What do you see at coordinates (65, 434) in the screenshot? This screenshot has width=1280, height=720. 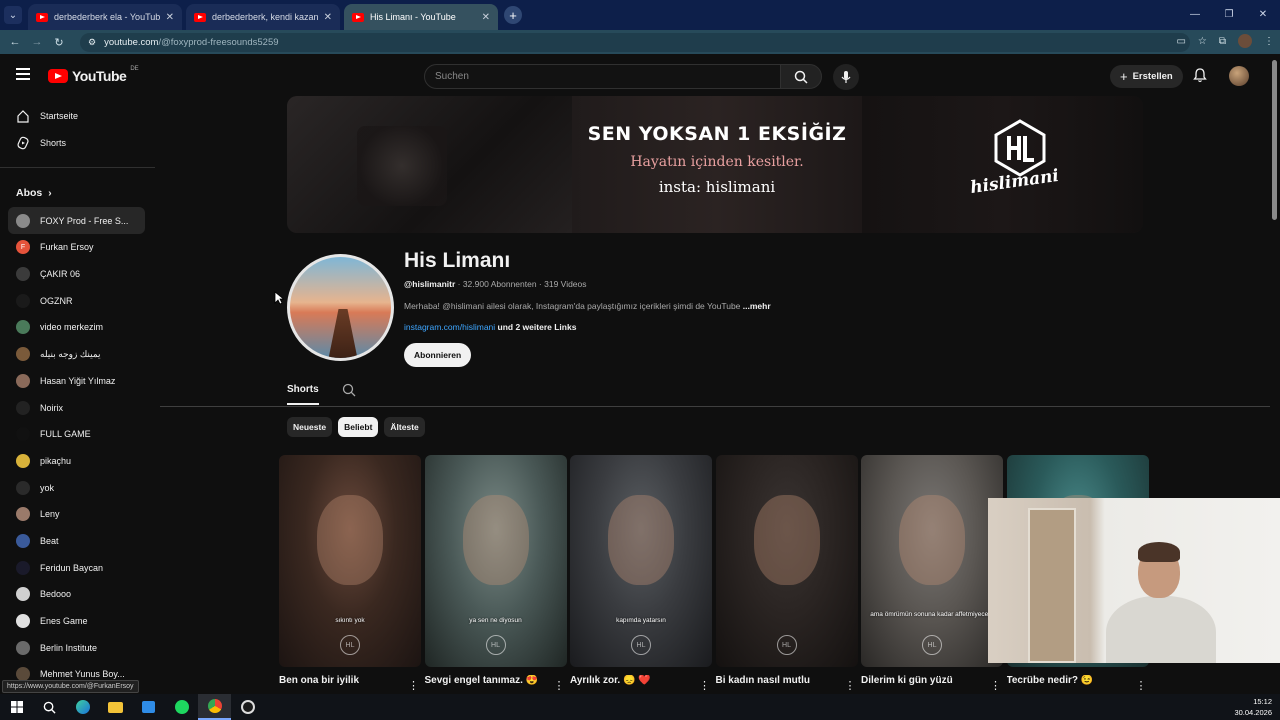 I see `subscription-label: FULL GAME` at bounding box center [65, 434].